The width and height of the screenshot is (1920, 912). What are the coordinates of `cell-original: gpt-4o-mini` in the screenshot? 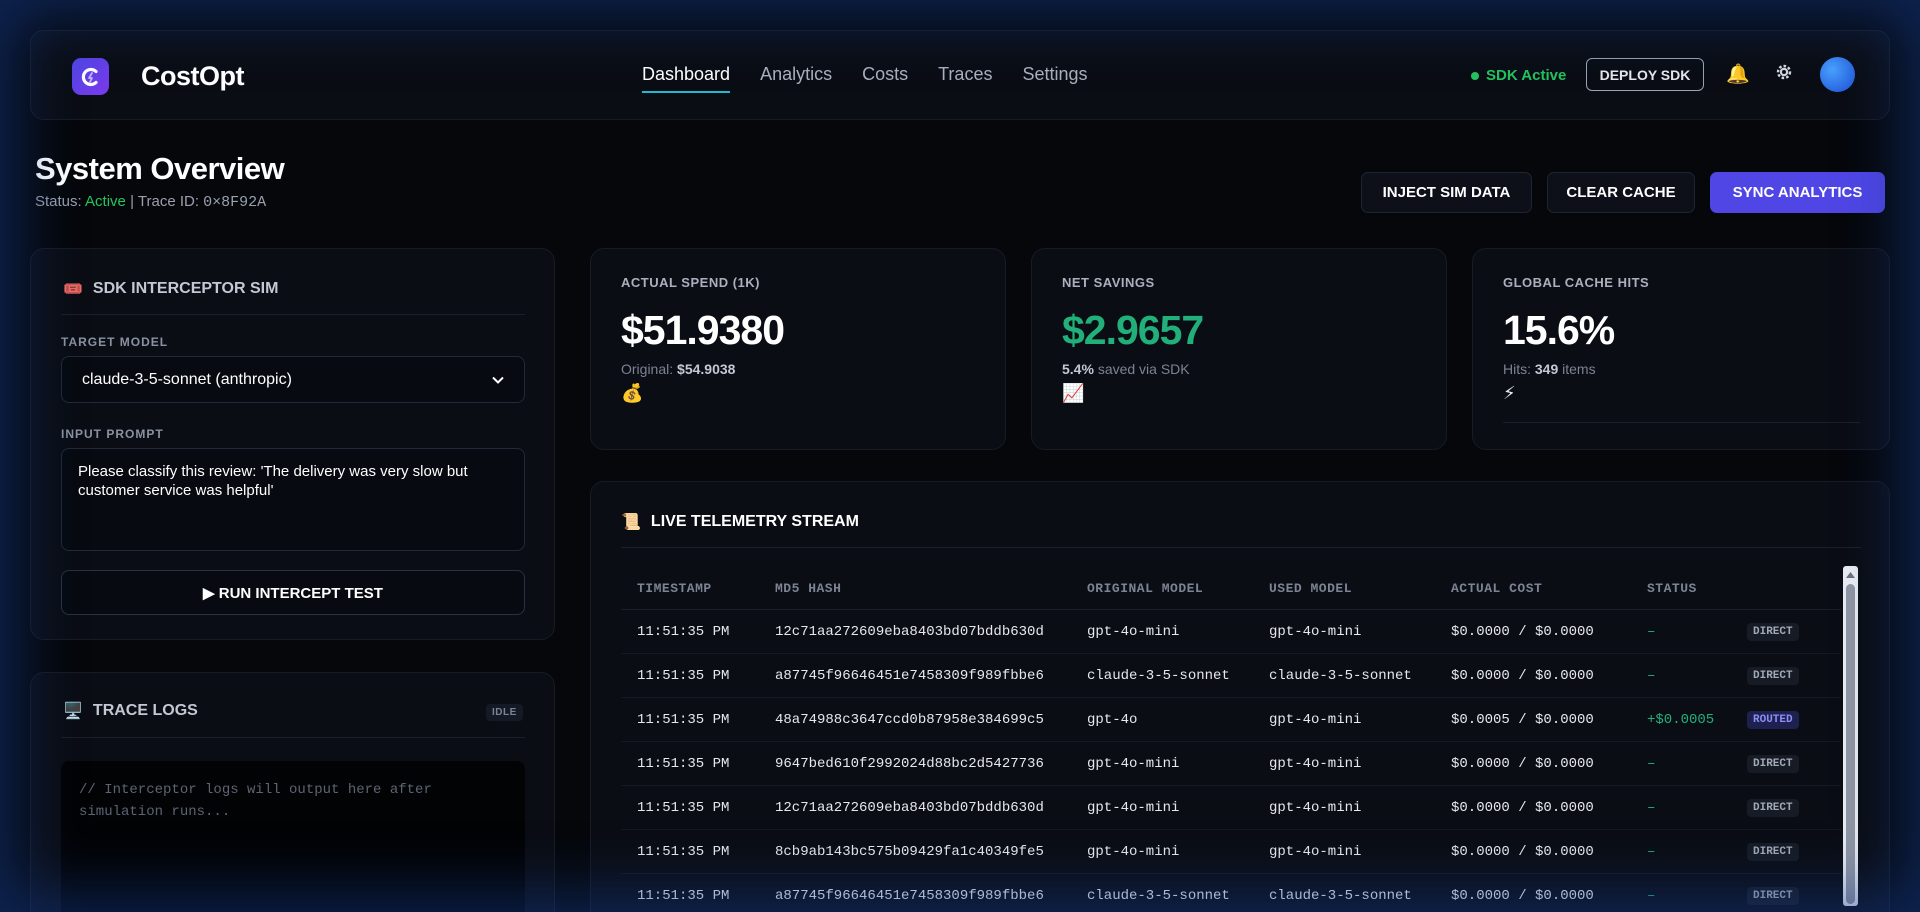 It's located at (1133, 852).